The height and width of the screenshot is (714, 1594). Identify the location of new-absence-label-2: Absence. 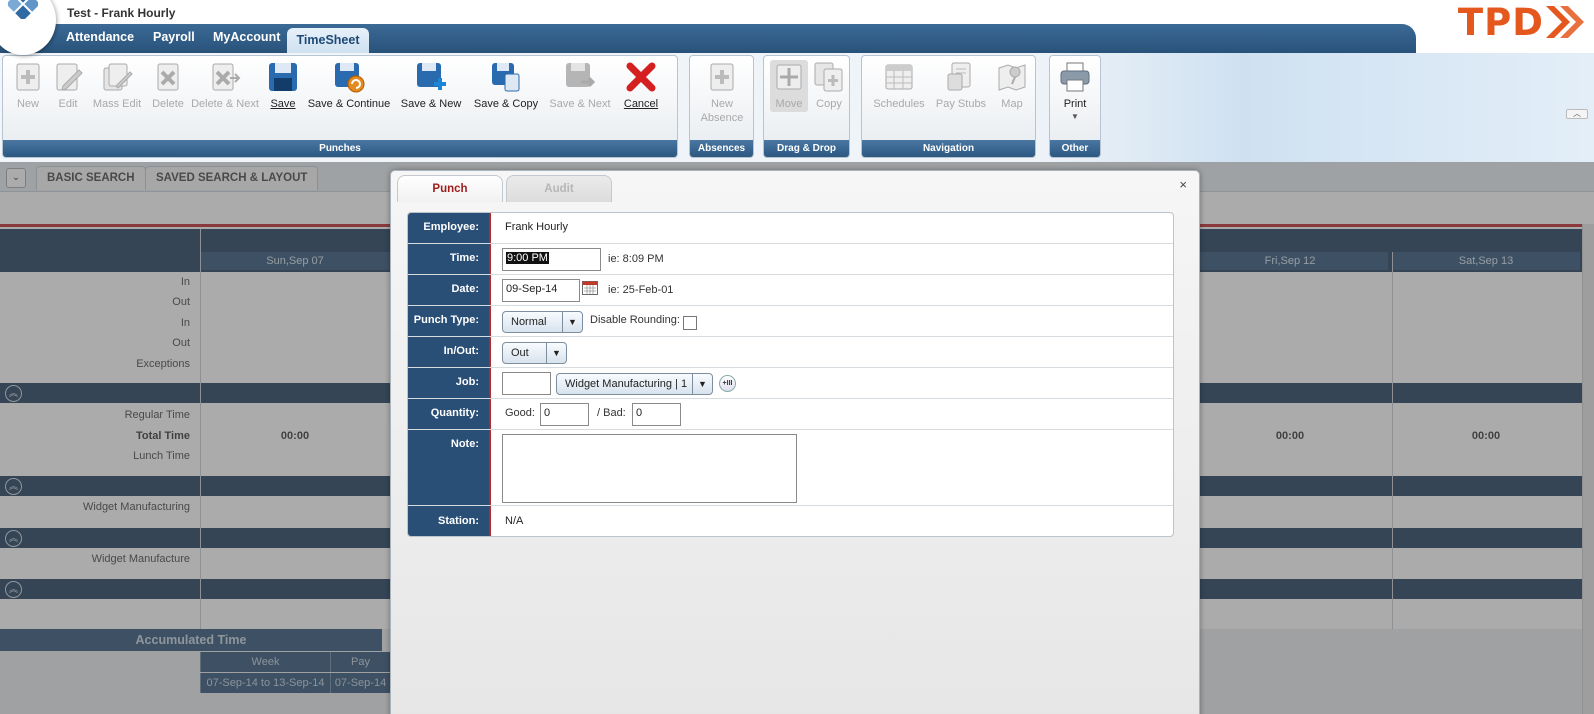
(722, 118).